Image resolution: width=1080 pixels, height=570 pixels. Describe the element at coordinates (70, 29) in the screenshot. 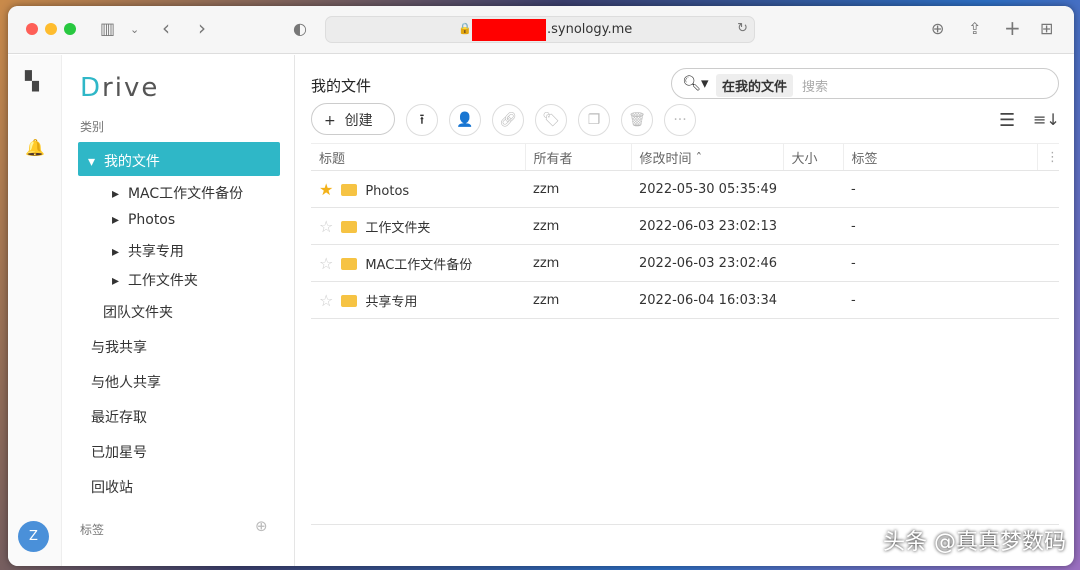

I see `maximize-button` at that location.